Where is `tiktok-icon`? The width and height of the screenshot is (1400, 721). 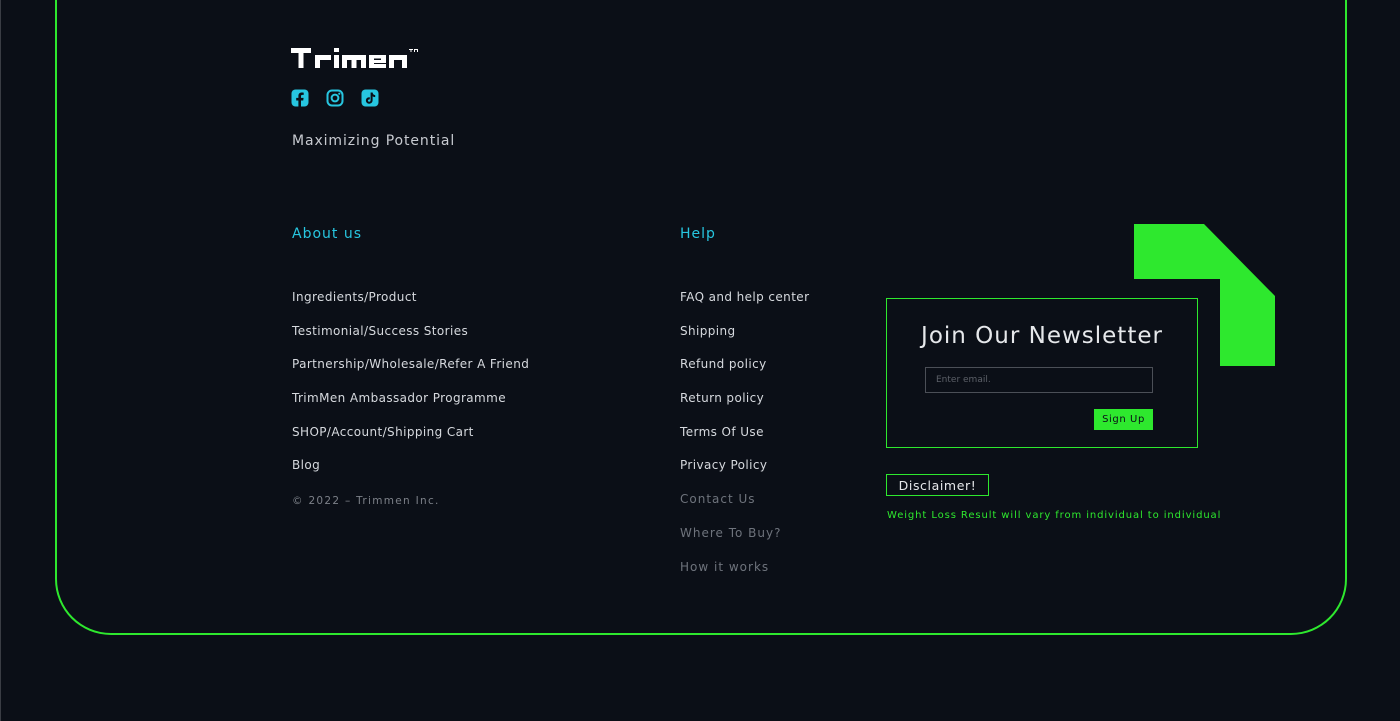 tiktok-icon is located at coordinates (370, 98).